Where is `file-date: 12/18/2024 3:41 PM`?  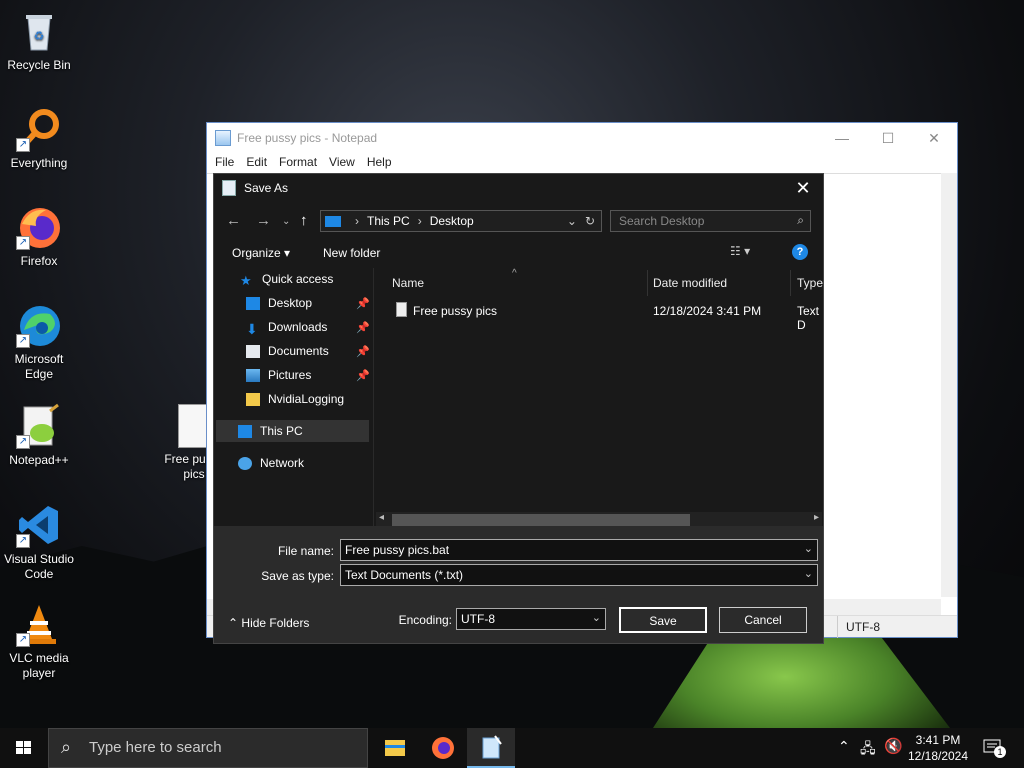 file-date: 12/18/2024 3:41 PM is located at coordinates (707, 311).